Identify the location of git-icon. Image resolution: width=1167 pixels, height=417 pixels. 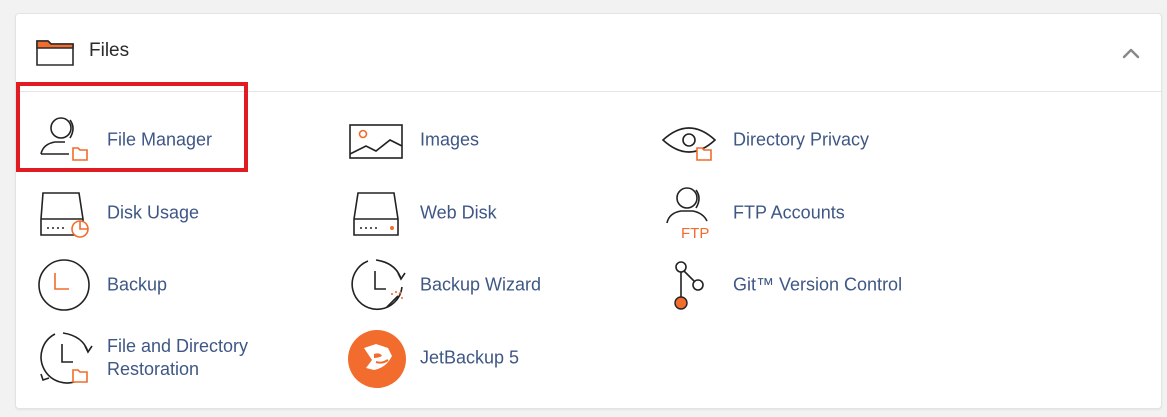
(689, 285).